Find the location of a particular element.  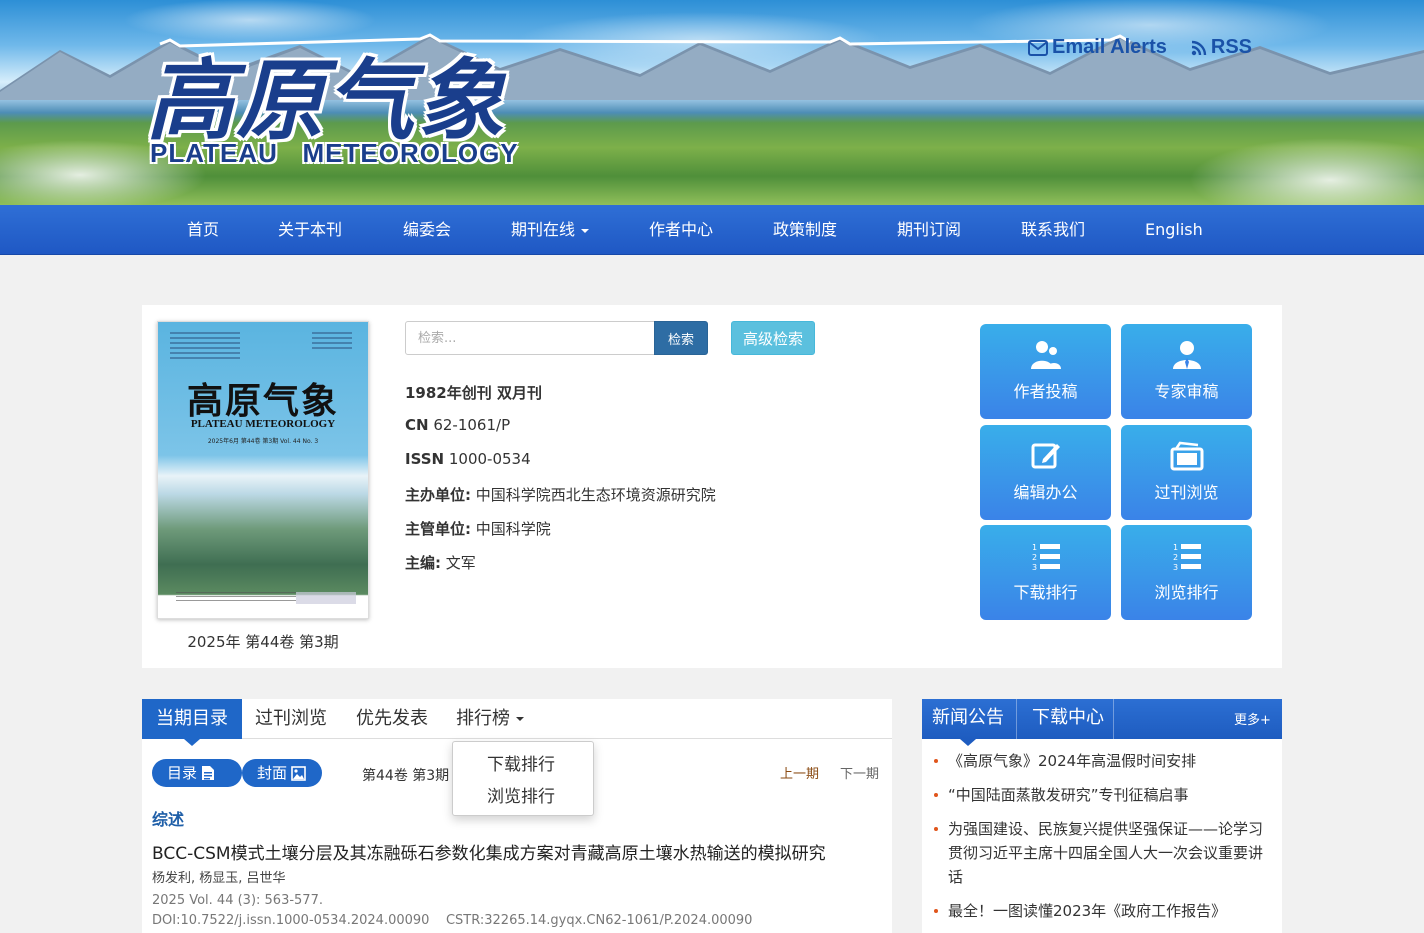

news-item: “中国陆面蒸散发研究”专刊征稿启事 is located at coordinates (1102, 795).